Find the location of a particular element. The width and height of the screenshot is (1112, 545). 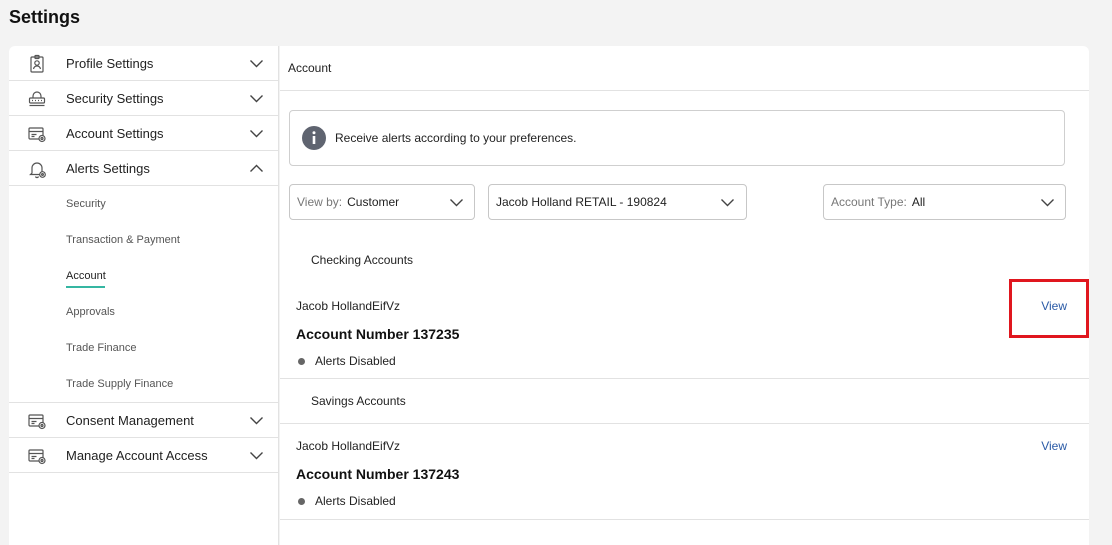

account-number: Account Number 137235 is located at coordinates (378, 334).